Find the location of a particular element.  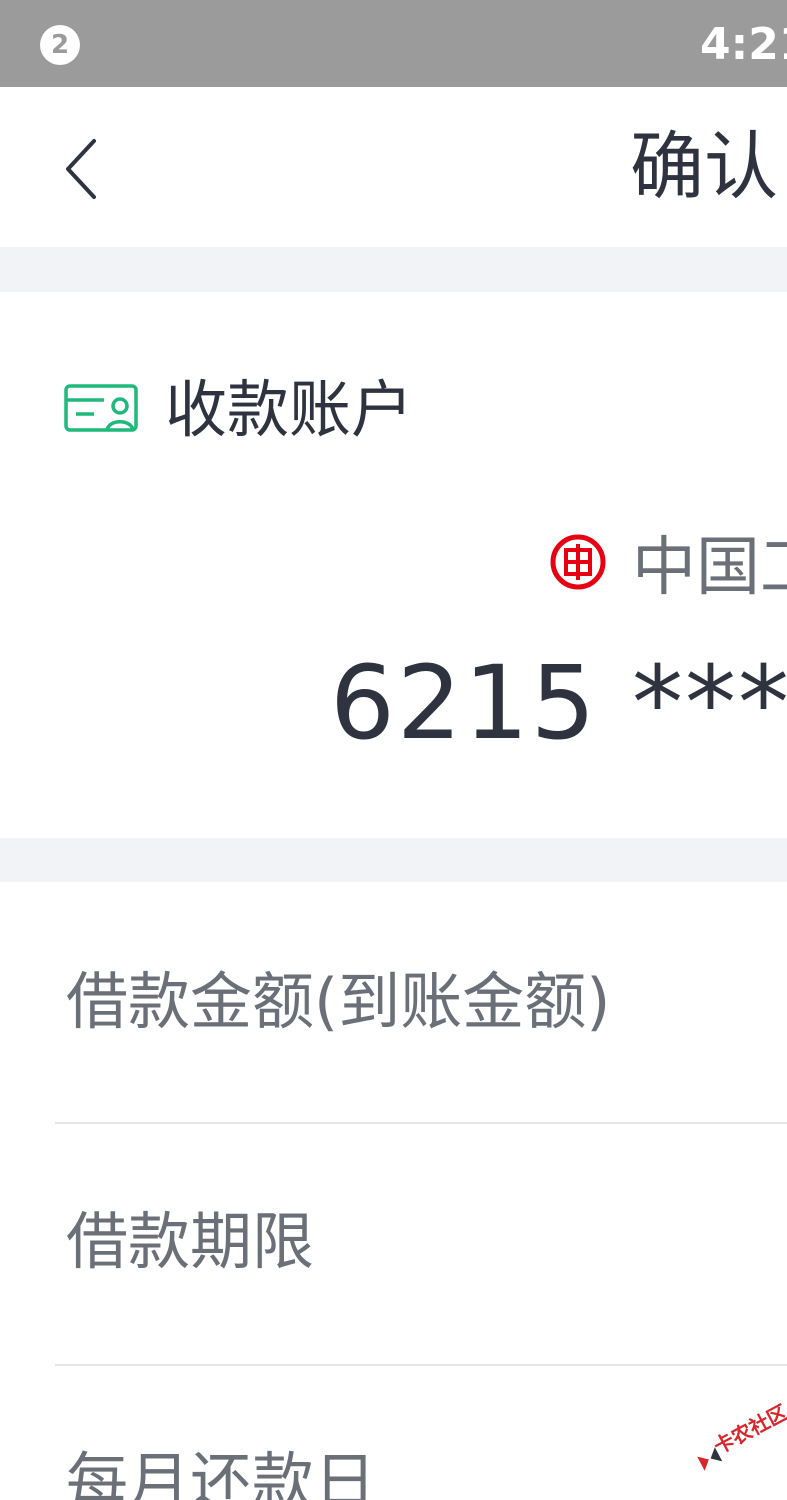

bank-name: 中国工 is located at coordinates (709, 568).